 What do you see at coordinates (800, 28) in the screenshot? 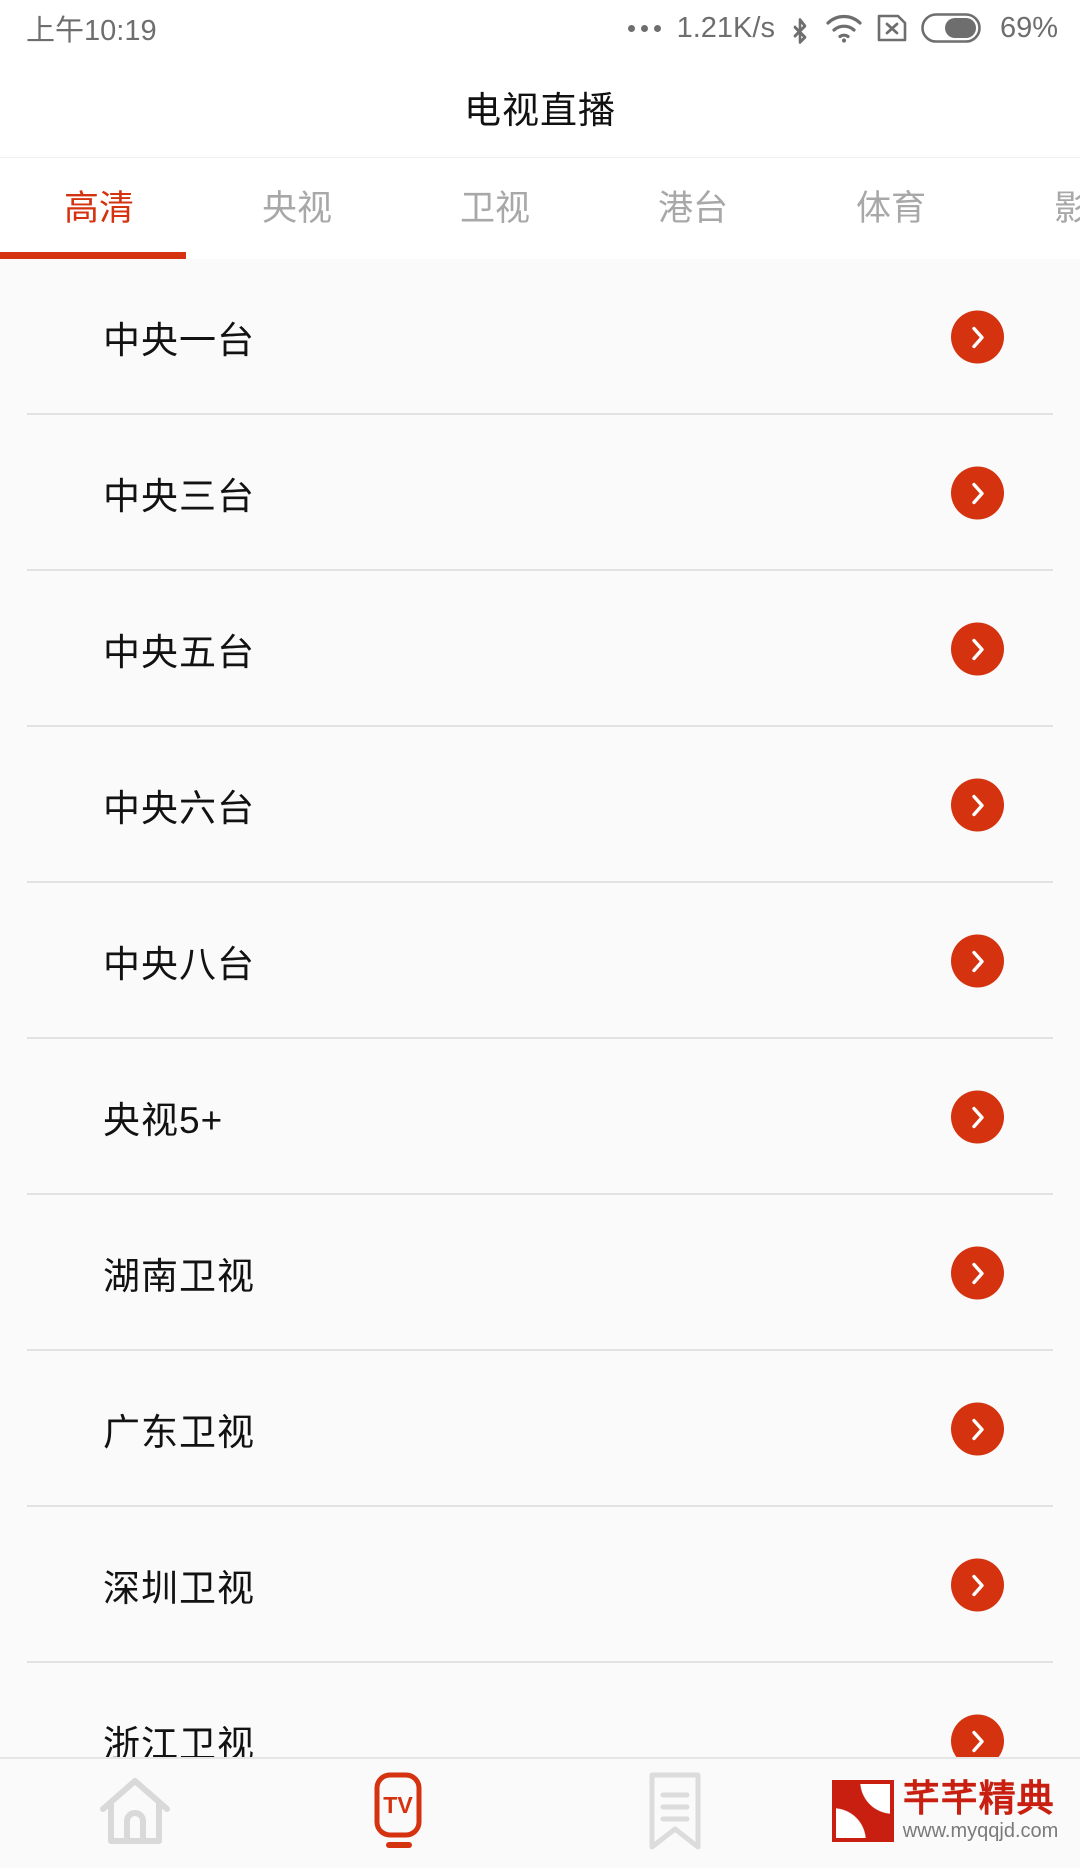
I see `bluetooth-icon` at bounding box center [800, 28].